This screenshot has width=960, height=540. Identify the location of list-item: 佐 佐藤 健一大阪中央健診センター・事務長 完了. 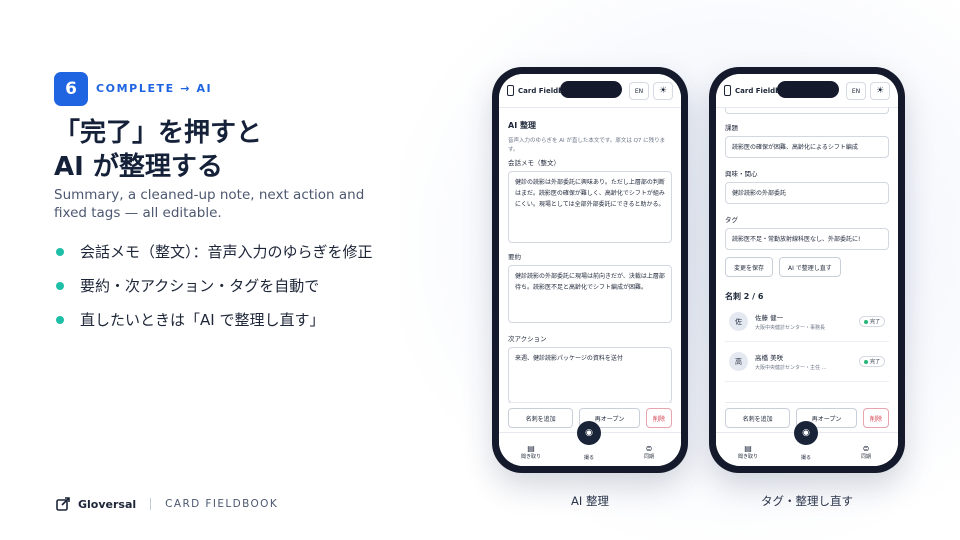
(807, 322).